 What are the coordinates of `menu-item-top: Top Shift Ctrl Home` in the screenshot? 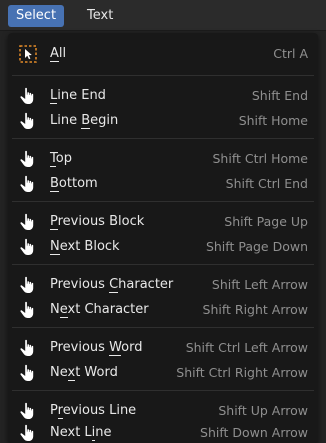 It's located at (163, 159).